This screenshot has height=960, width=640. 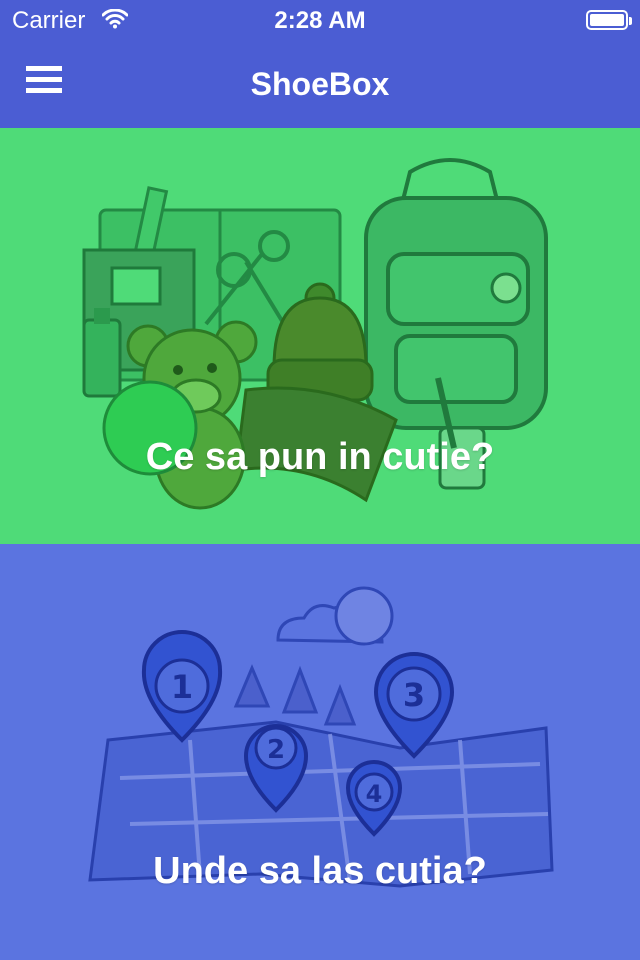 I want to click on page-title: ShoeBox, so click(x=320, y=84).